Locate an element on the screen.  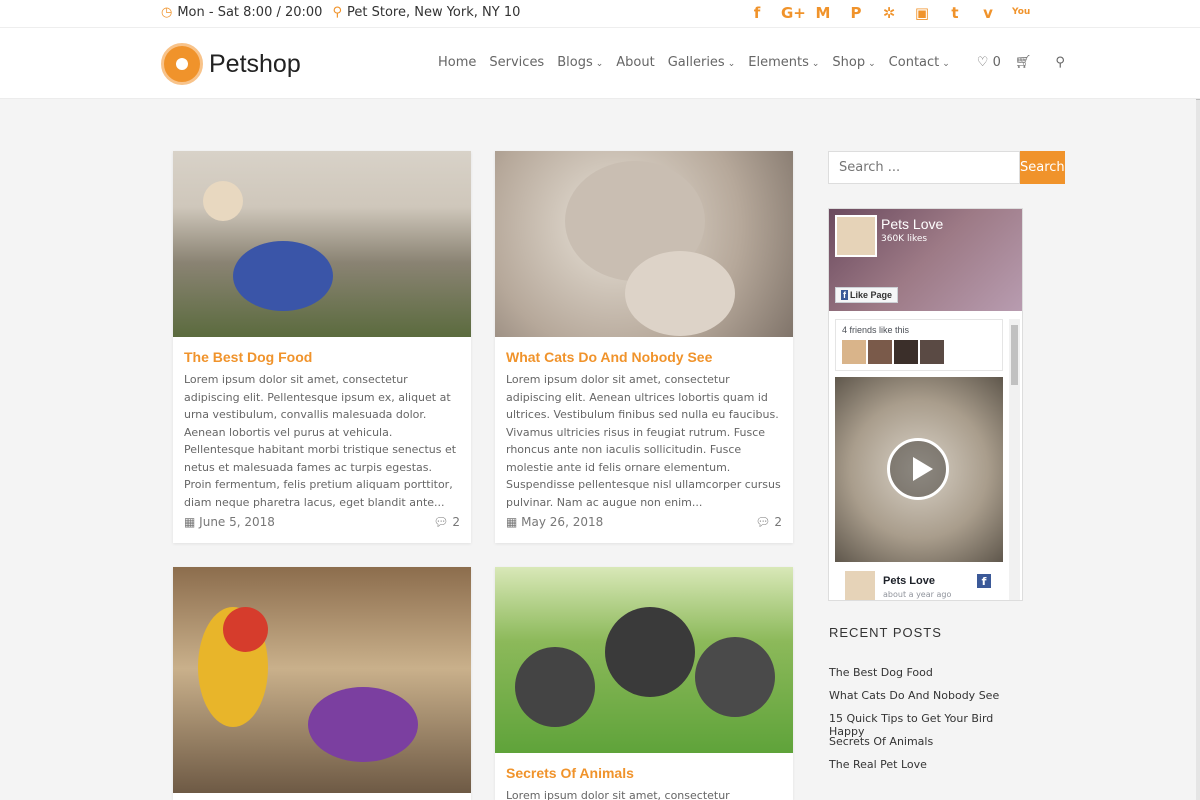
fb-page-likes: 360K likes is located at coordinates (904, 239).